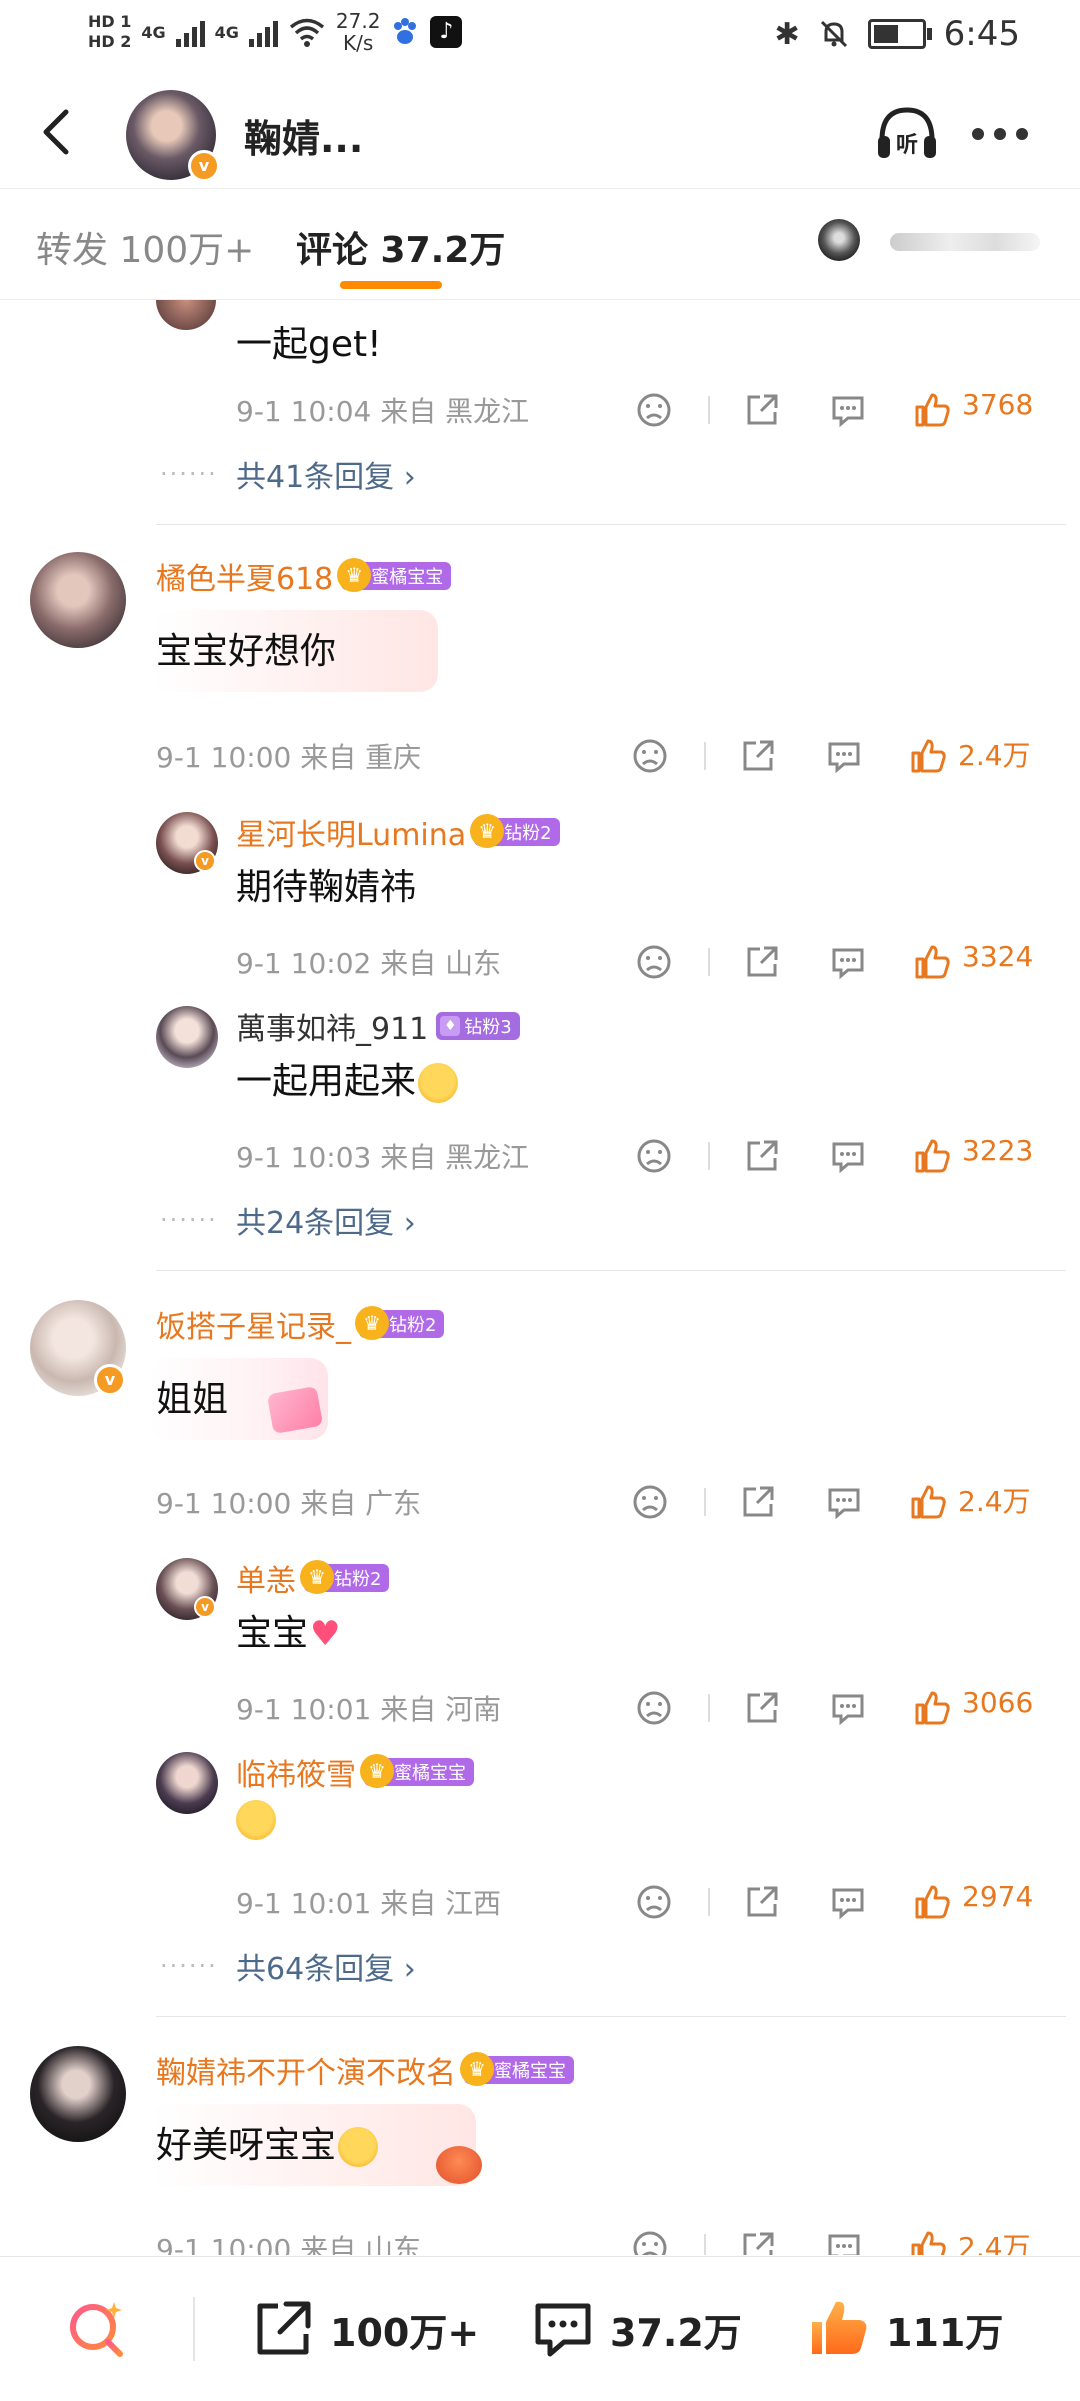  Describe the element at coordinates (304, 576) in the screenshot. I see `commenter-name: 橘色半夏618 ♛ 蜜橘宝宝` at that location.